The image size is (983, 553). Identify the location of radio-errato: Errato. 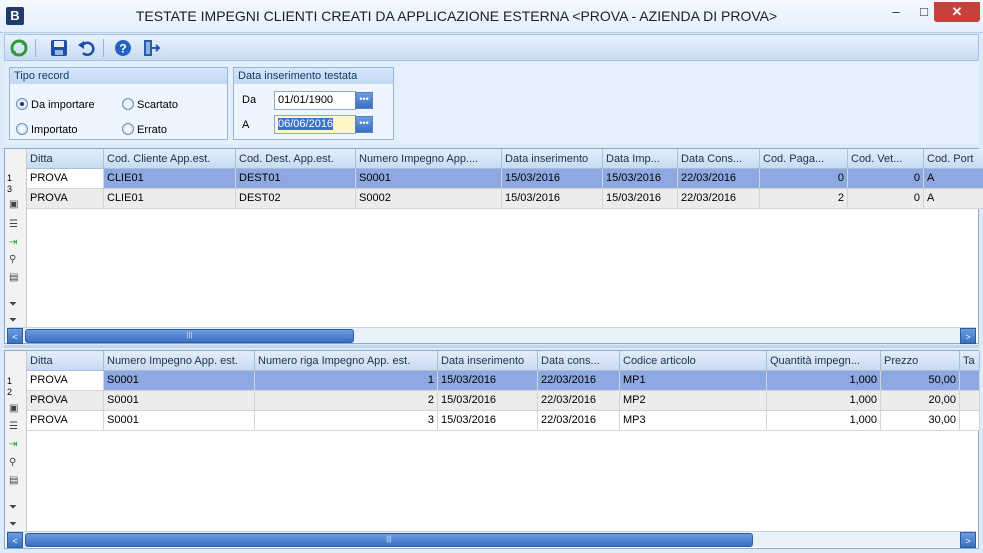
(144, 130).